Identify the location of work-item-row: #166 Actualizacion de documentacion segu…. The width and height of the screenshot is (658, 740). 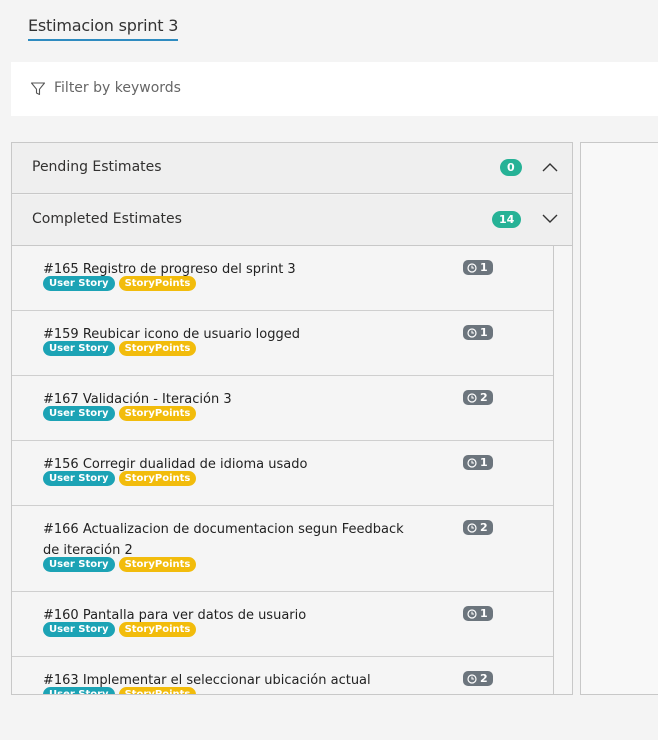
(282, 549).